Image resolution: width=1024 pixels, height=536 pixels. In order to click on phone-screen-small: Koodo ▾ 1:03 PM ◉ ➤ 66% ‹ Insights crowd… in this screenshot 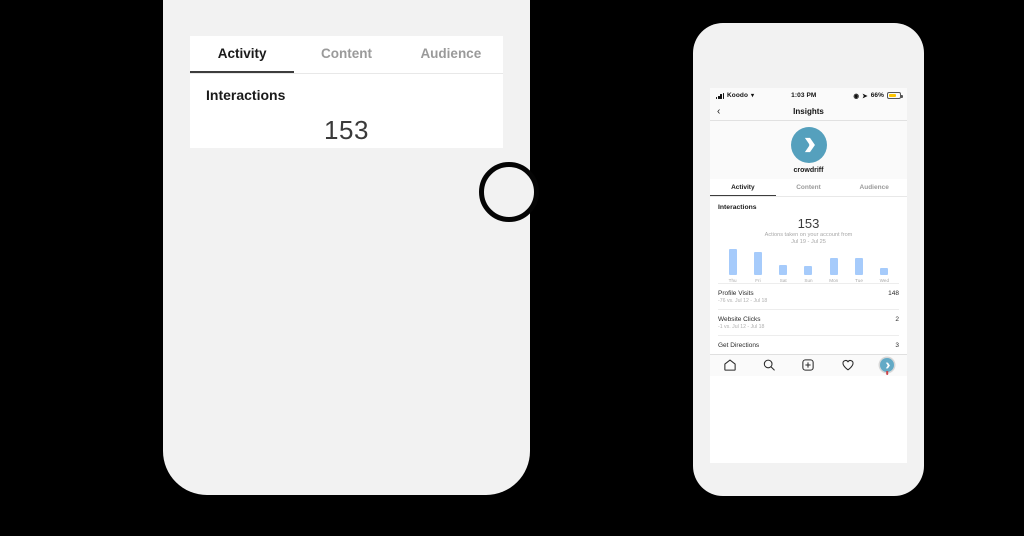, I will do `click(808, 275)`.